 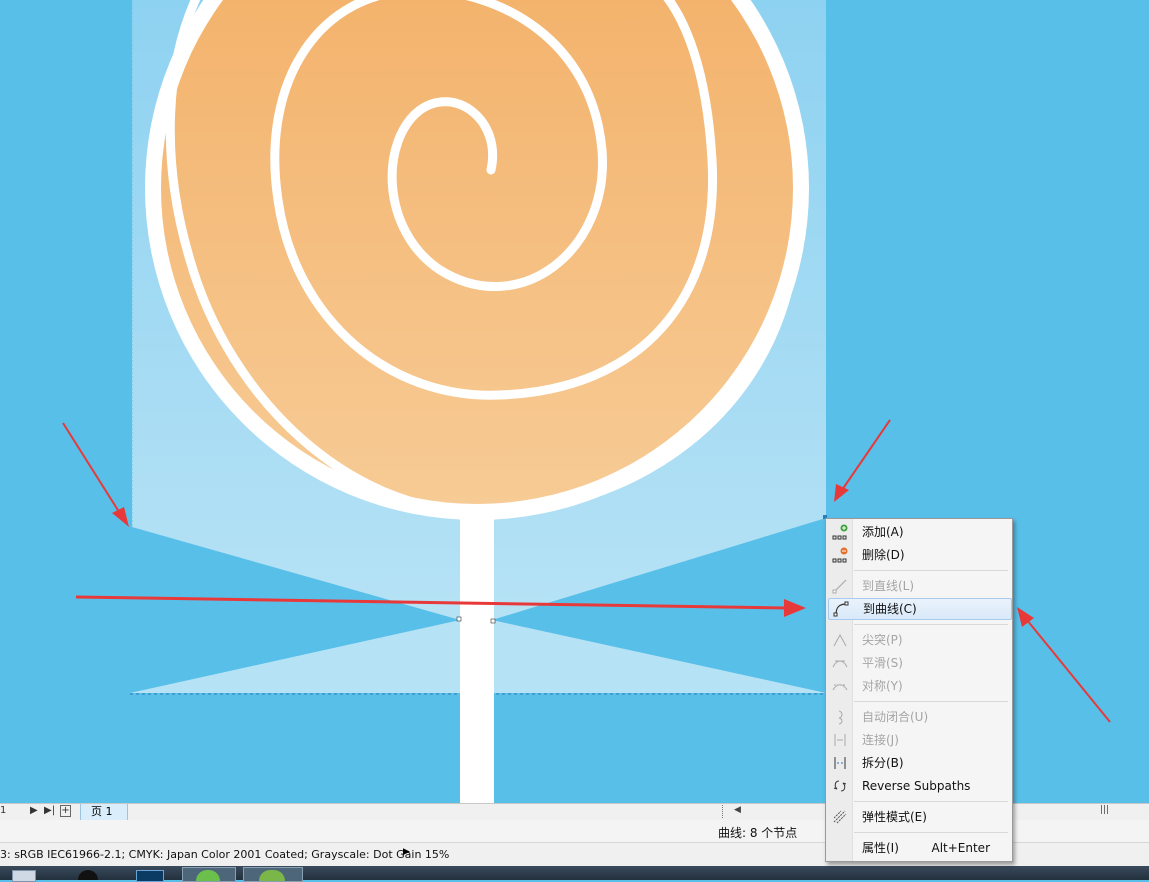 I want to click on menu-item-symmetrical: 对称(Y), so click(x=919, y=686).